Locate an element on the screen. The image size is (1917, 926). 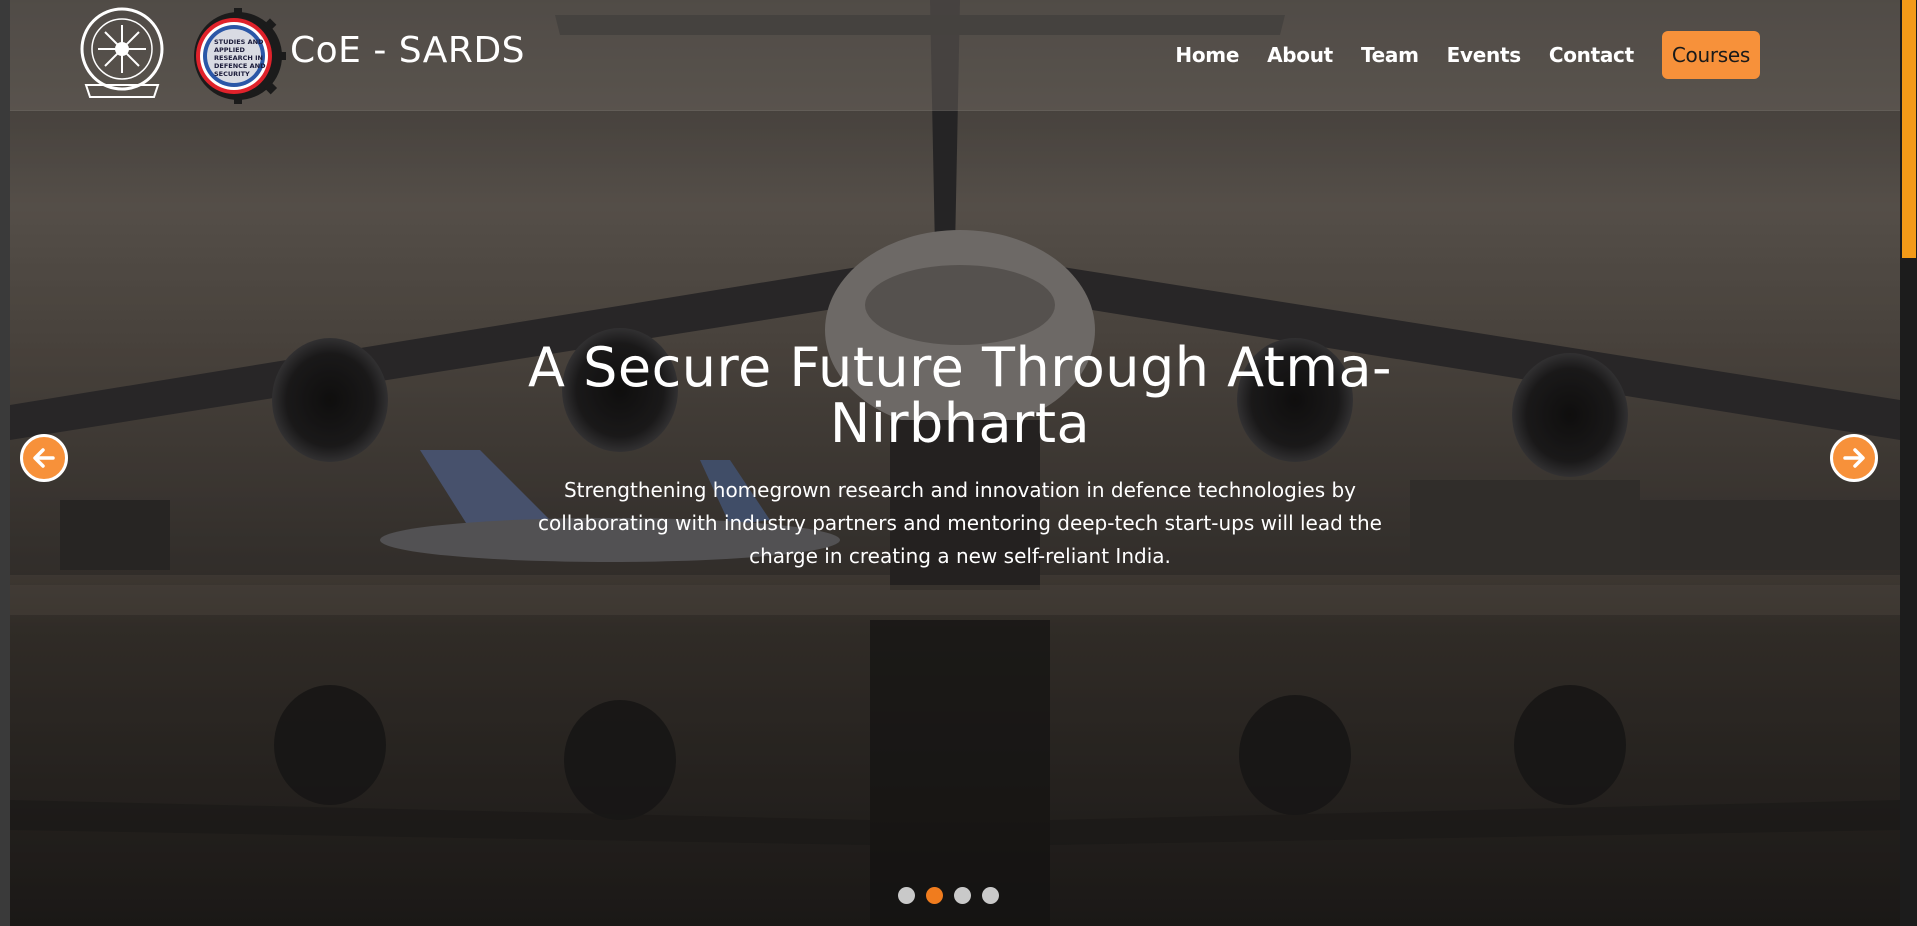
carousel-prev-button is located at coordinates (44, 458).